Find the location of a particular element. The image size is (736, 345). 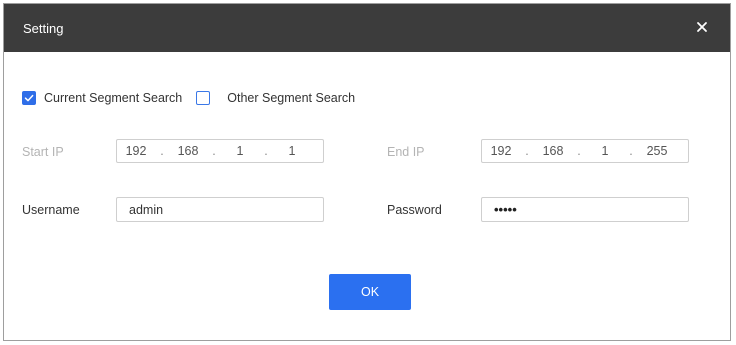

end-ip-octet-1: 192 is located at coordinates (501, 151).